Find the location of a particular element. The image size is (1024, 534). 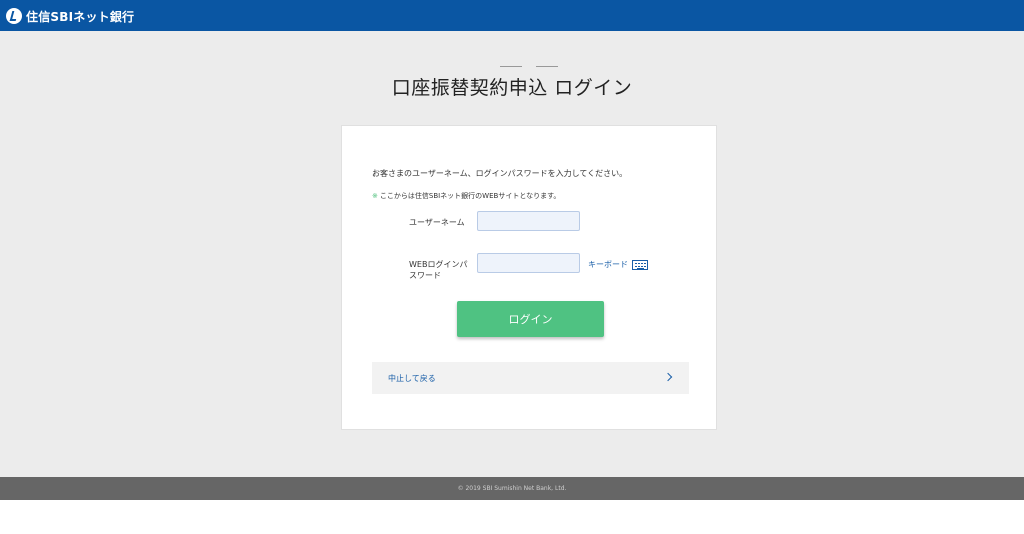

brand-logo: 住信SBIネット銀行 is located at coordinates (70, 16).